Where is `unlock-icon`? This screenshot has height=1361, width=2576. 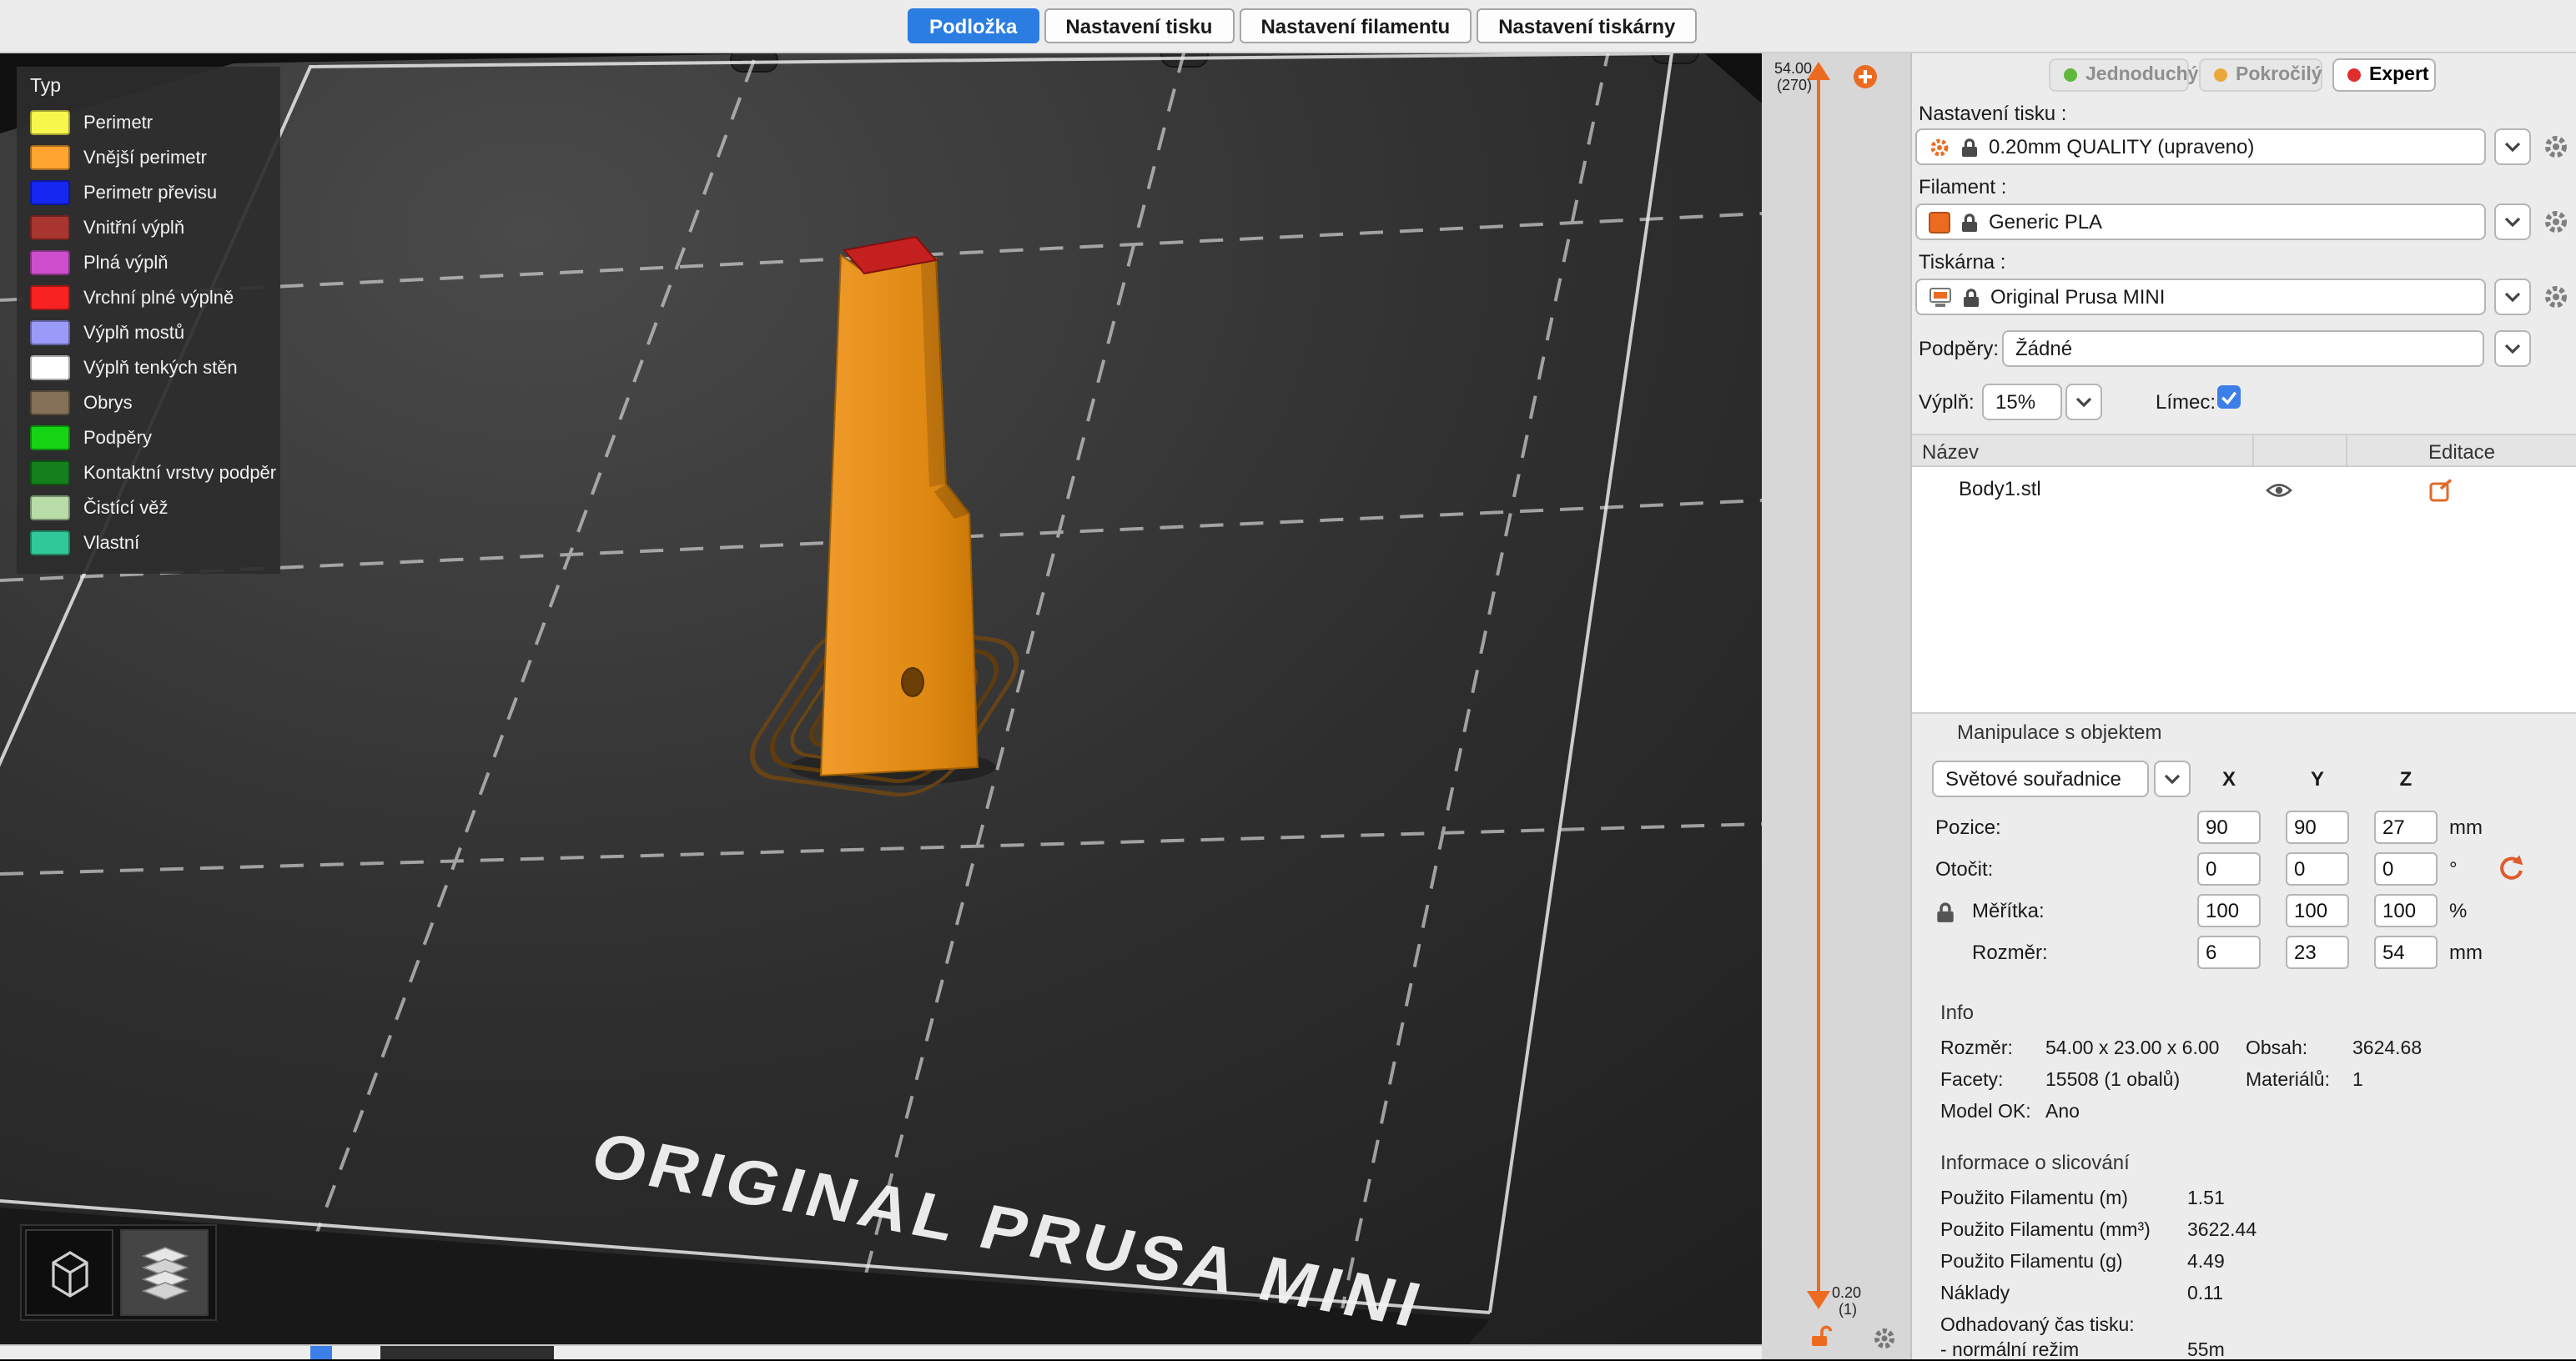 unlock-icon is located at coordinates (1821, 1336).